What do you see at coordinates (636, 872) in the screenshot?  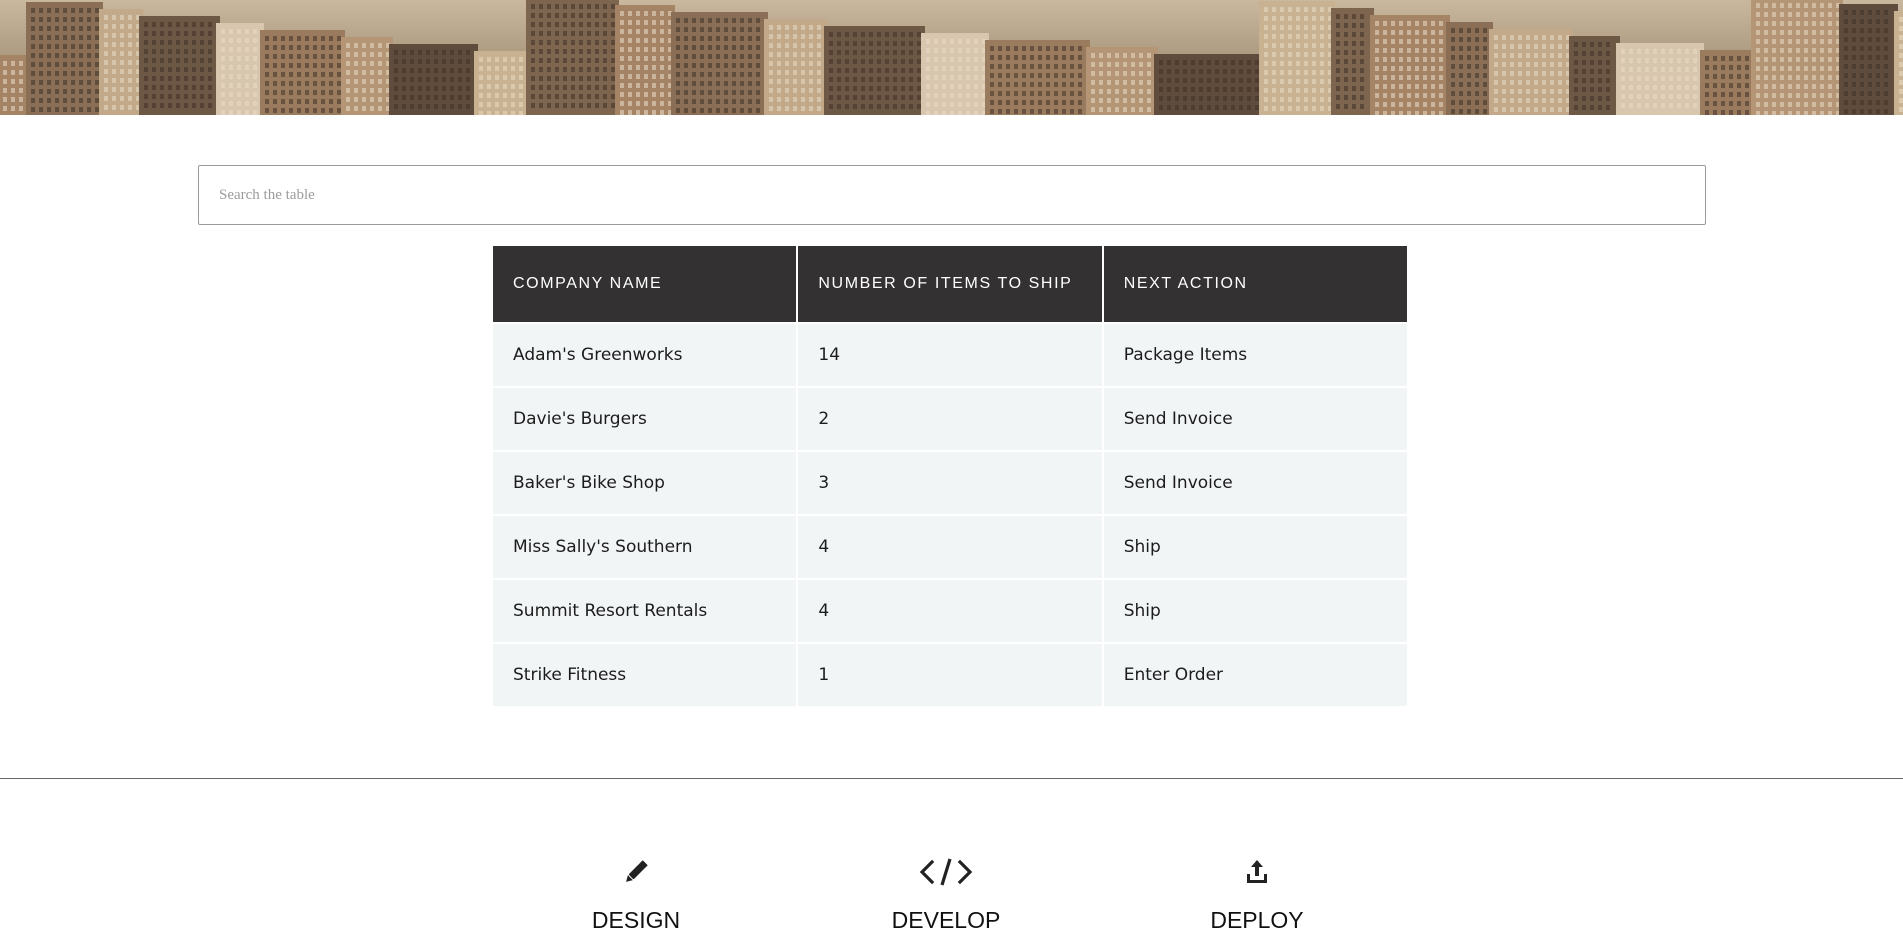 I see `pencil-icon` at bounding box center [636, 872].